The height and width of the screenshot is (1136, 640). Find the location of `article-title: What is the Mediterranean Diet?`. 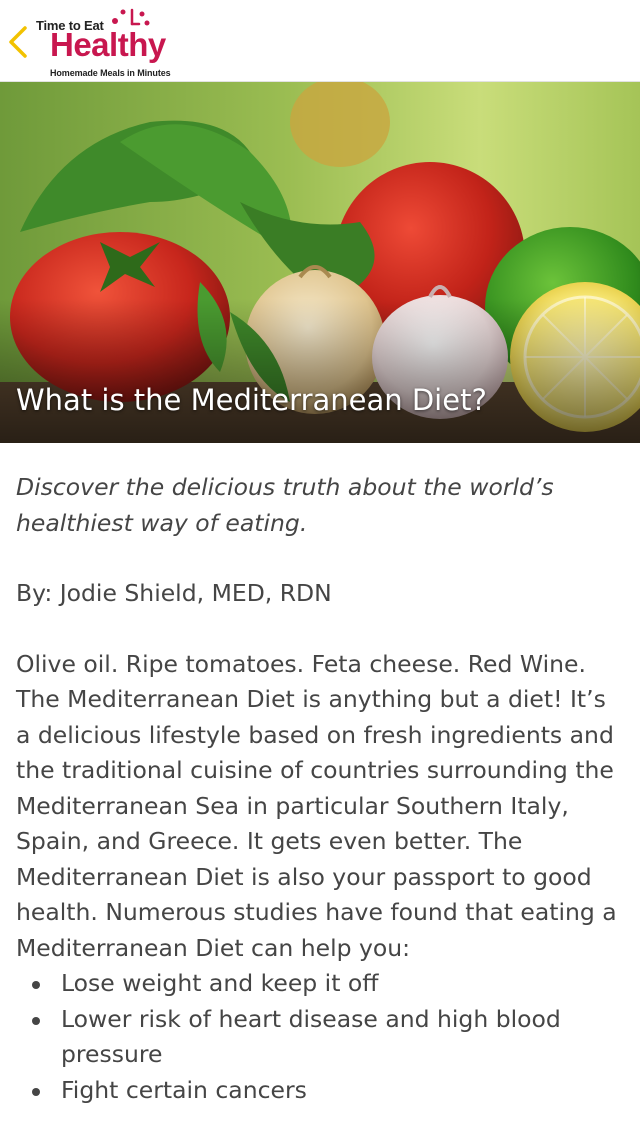

article-title: What is the Mediterranean Diet? is located at coordinates (251, 400).